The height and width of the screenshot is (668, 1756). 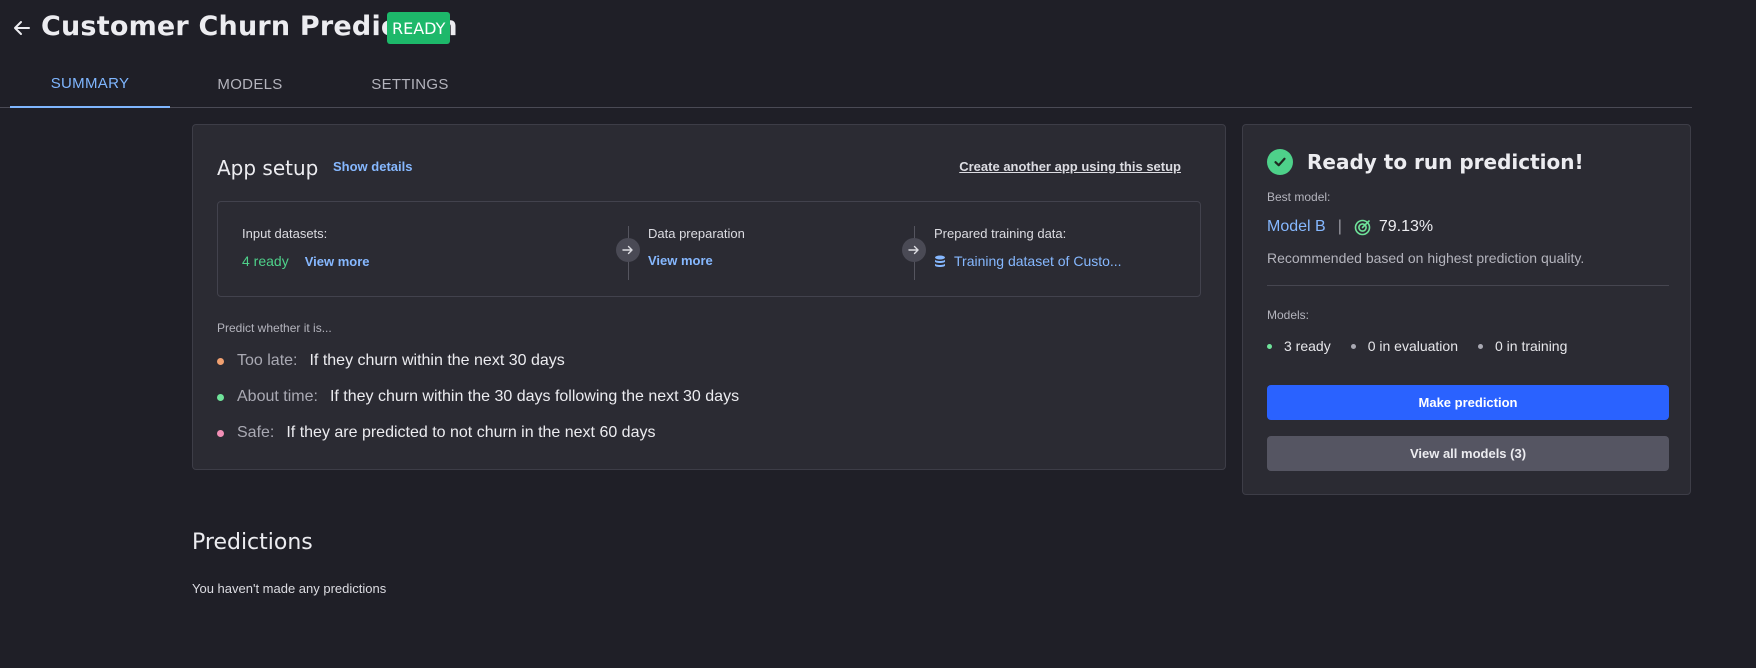 I want to click on show-details-link: Show details, so click(x=372, y=166).